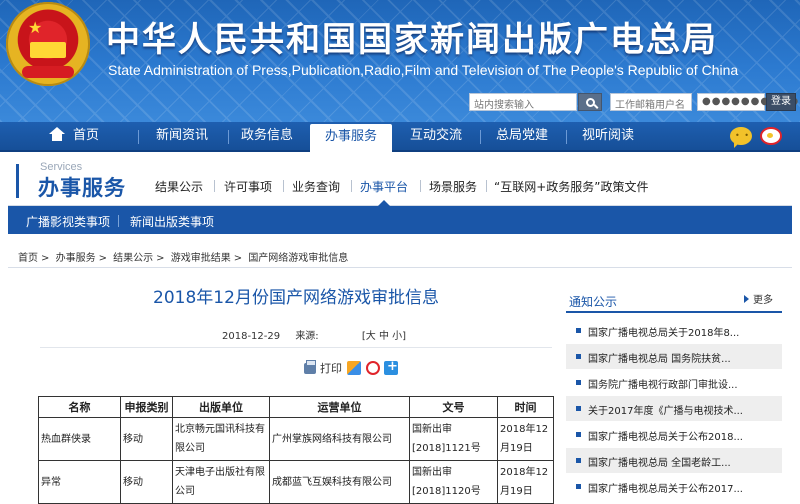 This screenshot has height=504, width=800. Describe the element at coordinates (391, 367) in the screenshot. I see `share-more-icon` at that location.